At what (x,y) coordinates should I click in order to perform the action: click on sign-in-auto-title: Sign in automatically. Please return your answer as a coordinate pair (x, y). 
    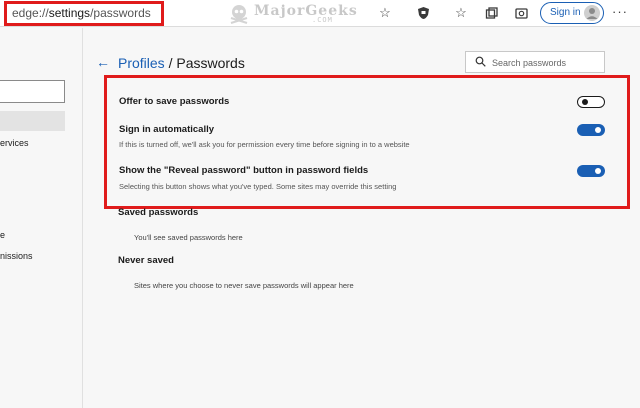
    Looking at the image, I should click on (167, 129).